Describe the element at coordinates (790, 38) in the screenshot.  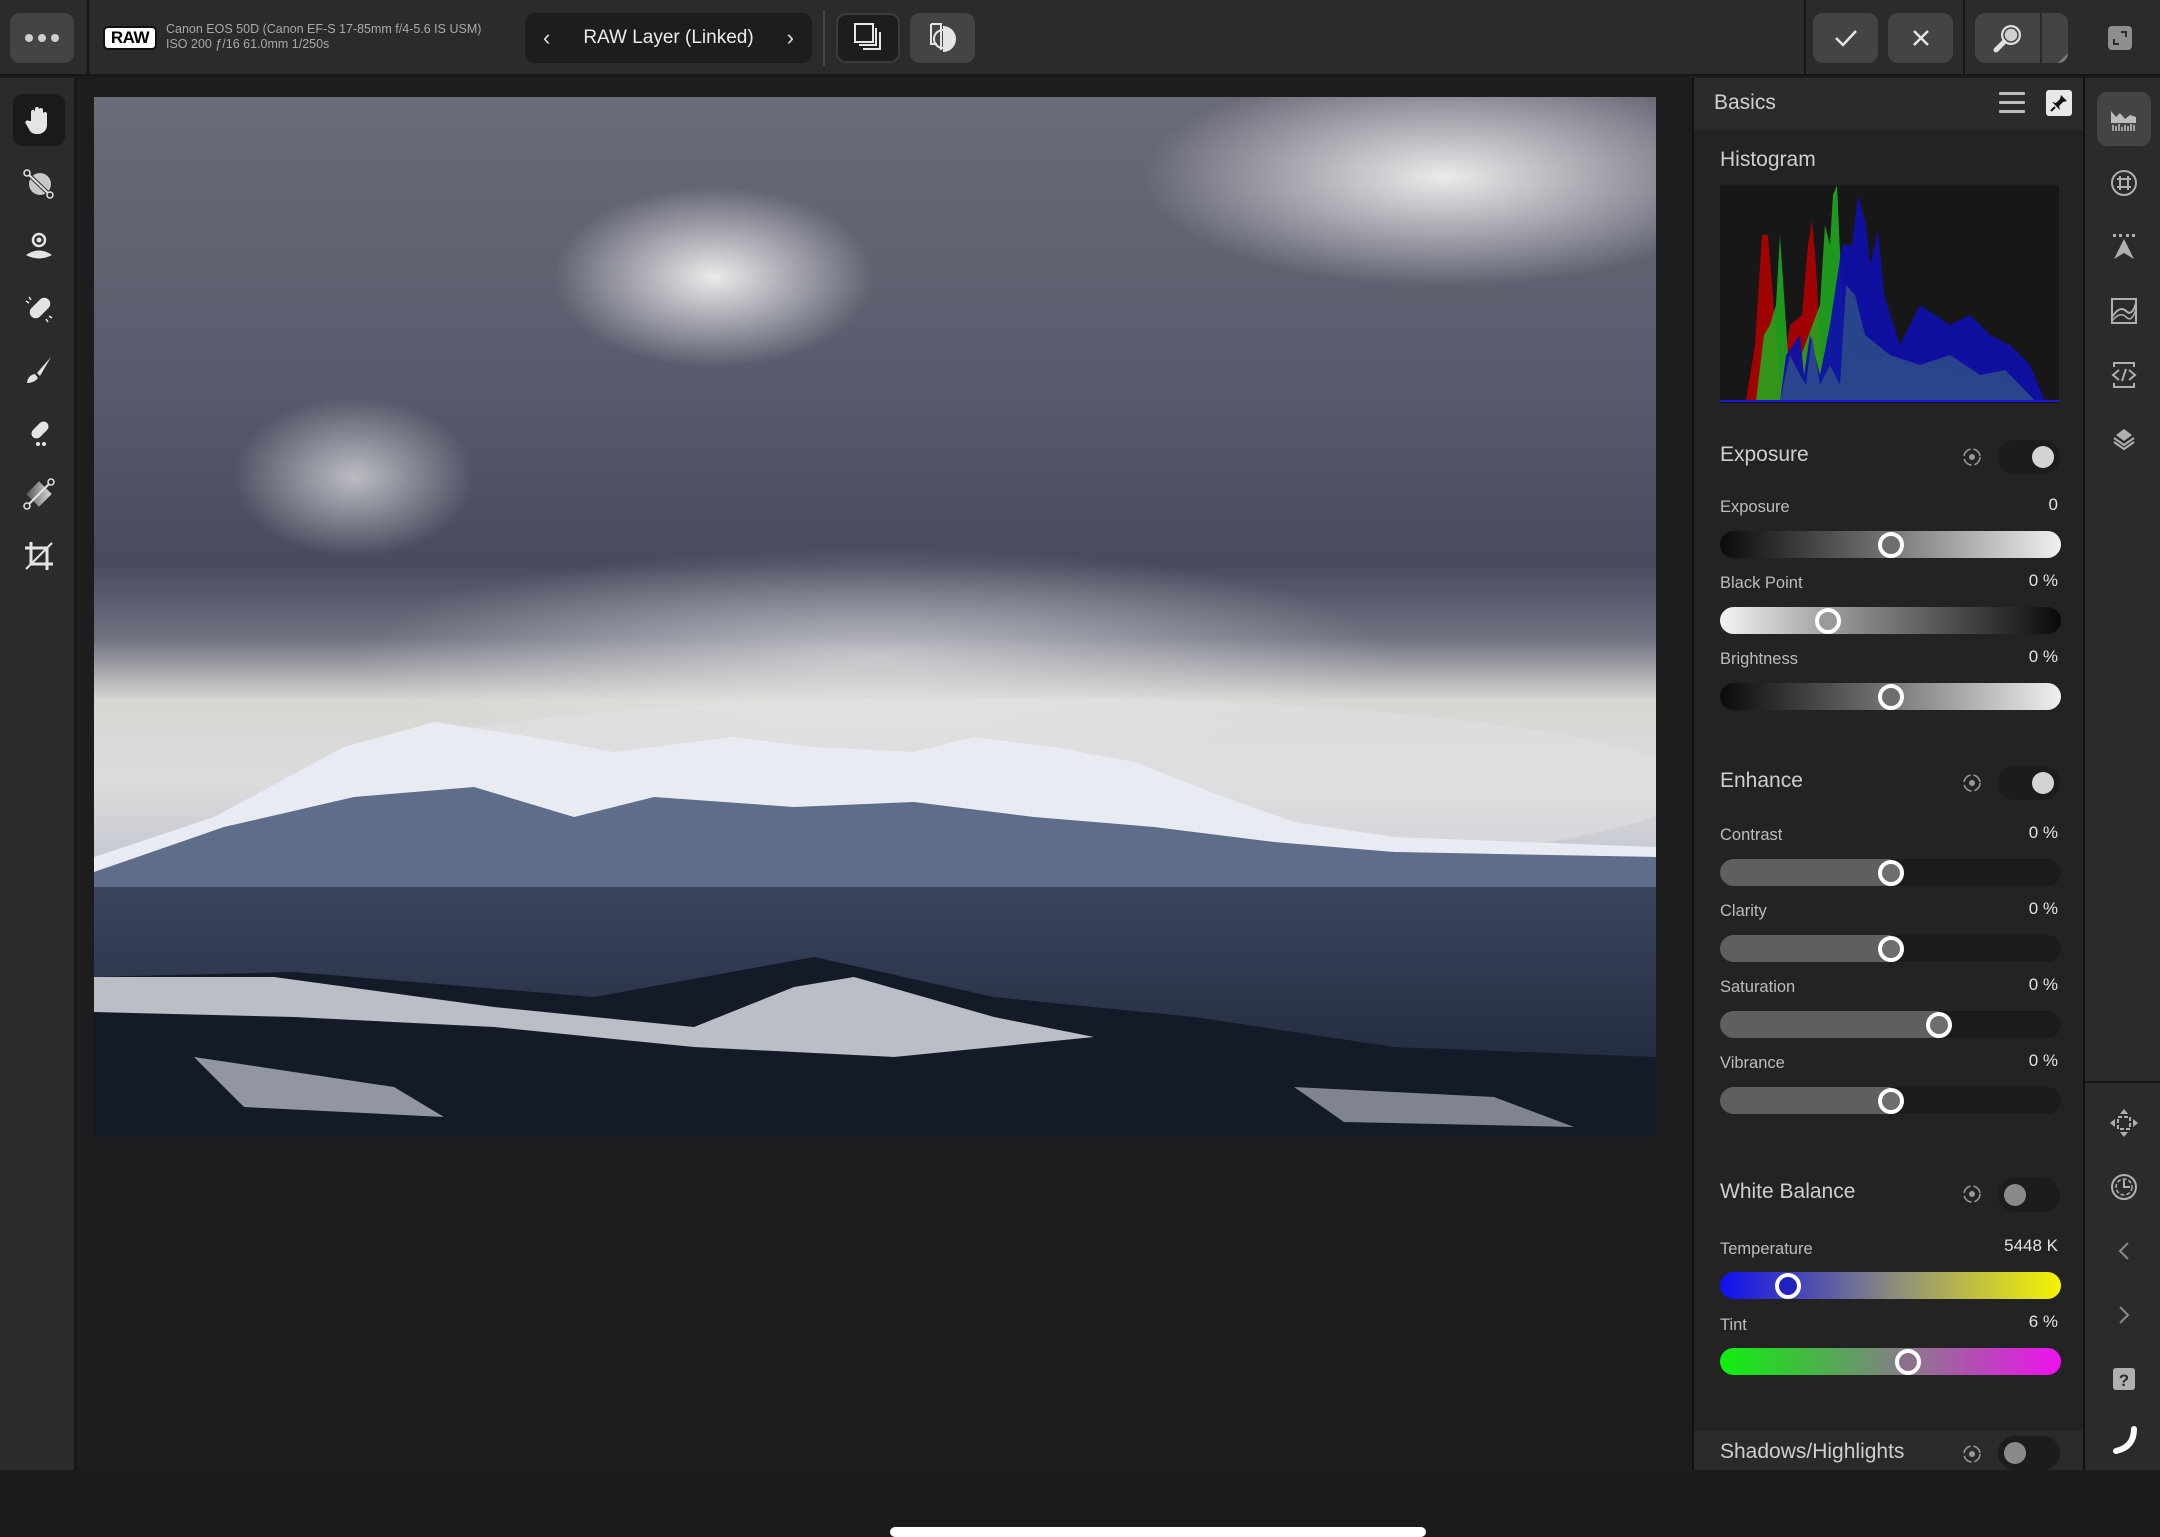
I see `chevron-right-icon: ›` at that location.